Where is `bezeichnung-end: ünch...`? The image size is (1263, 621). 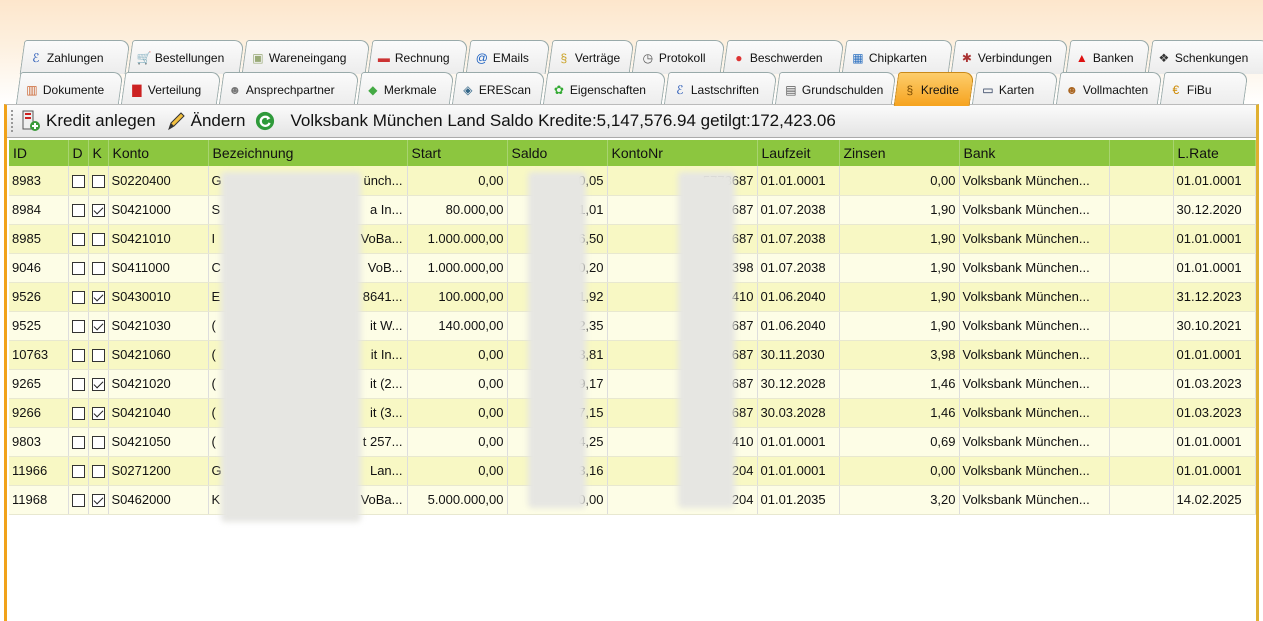
bezeichnung-end: ünch... is located at coordinates (383, 180).